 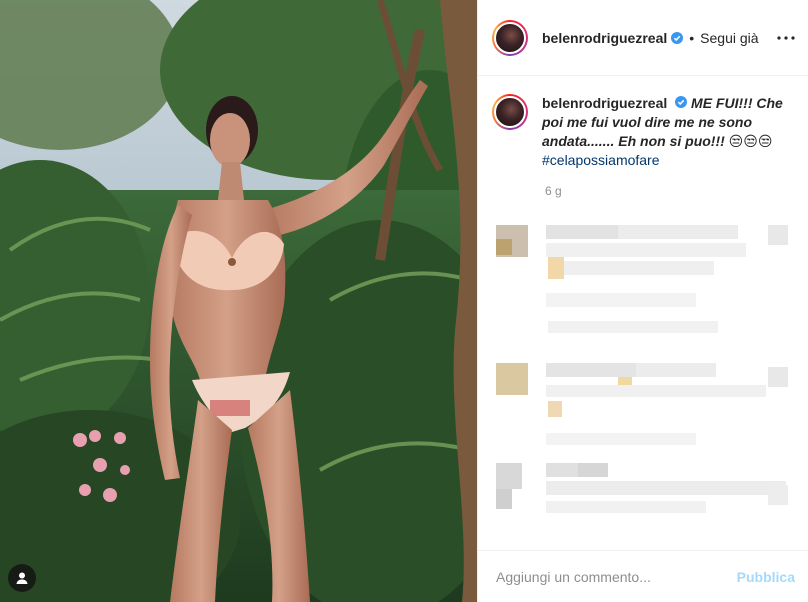 What do you see at coordinates (510, 112) in the screenshot?
I see `caption-avatar` at bounding box center [510, 112].